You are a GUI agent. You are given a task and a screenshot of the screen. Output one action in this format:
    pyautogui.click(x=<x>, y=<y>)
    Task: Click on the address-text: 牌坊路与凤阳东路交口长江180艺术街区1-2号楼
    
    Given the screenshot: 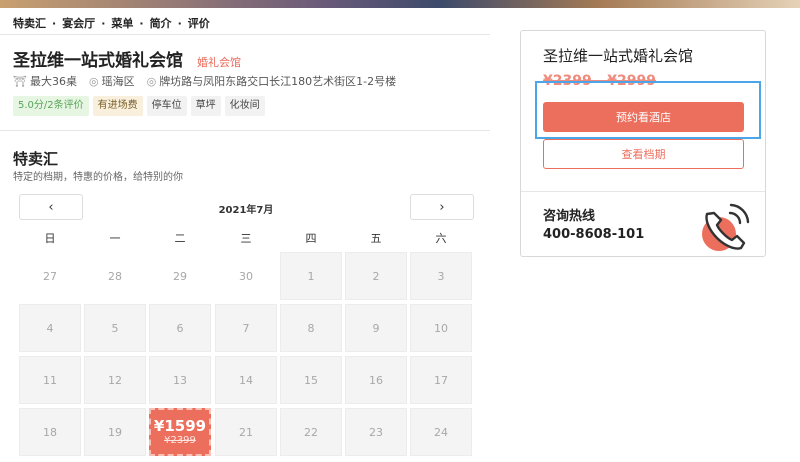 What is the action you would take?
    pyautogui.click(x=278, y=81)
    